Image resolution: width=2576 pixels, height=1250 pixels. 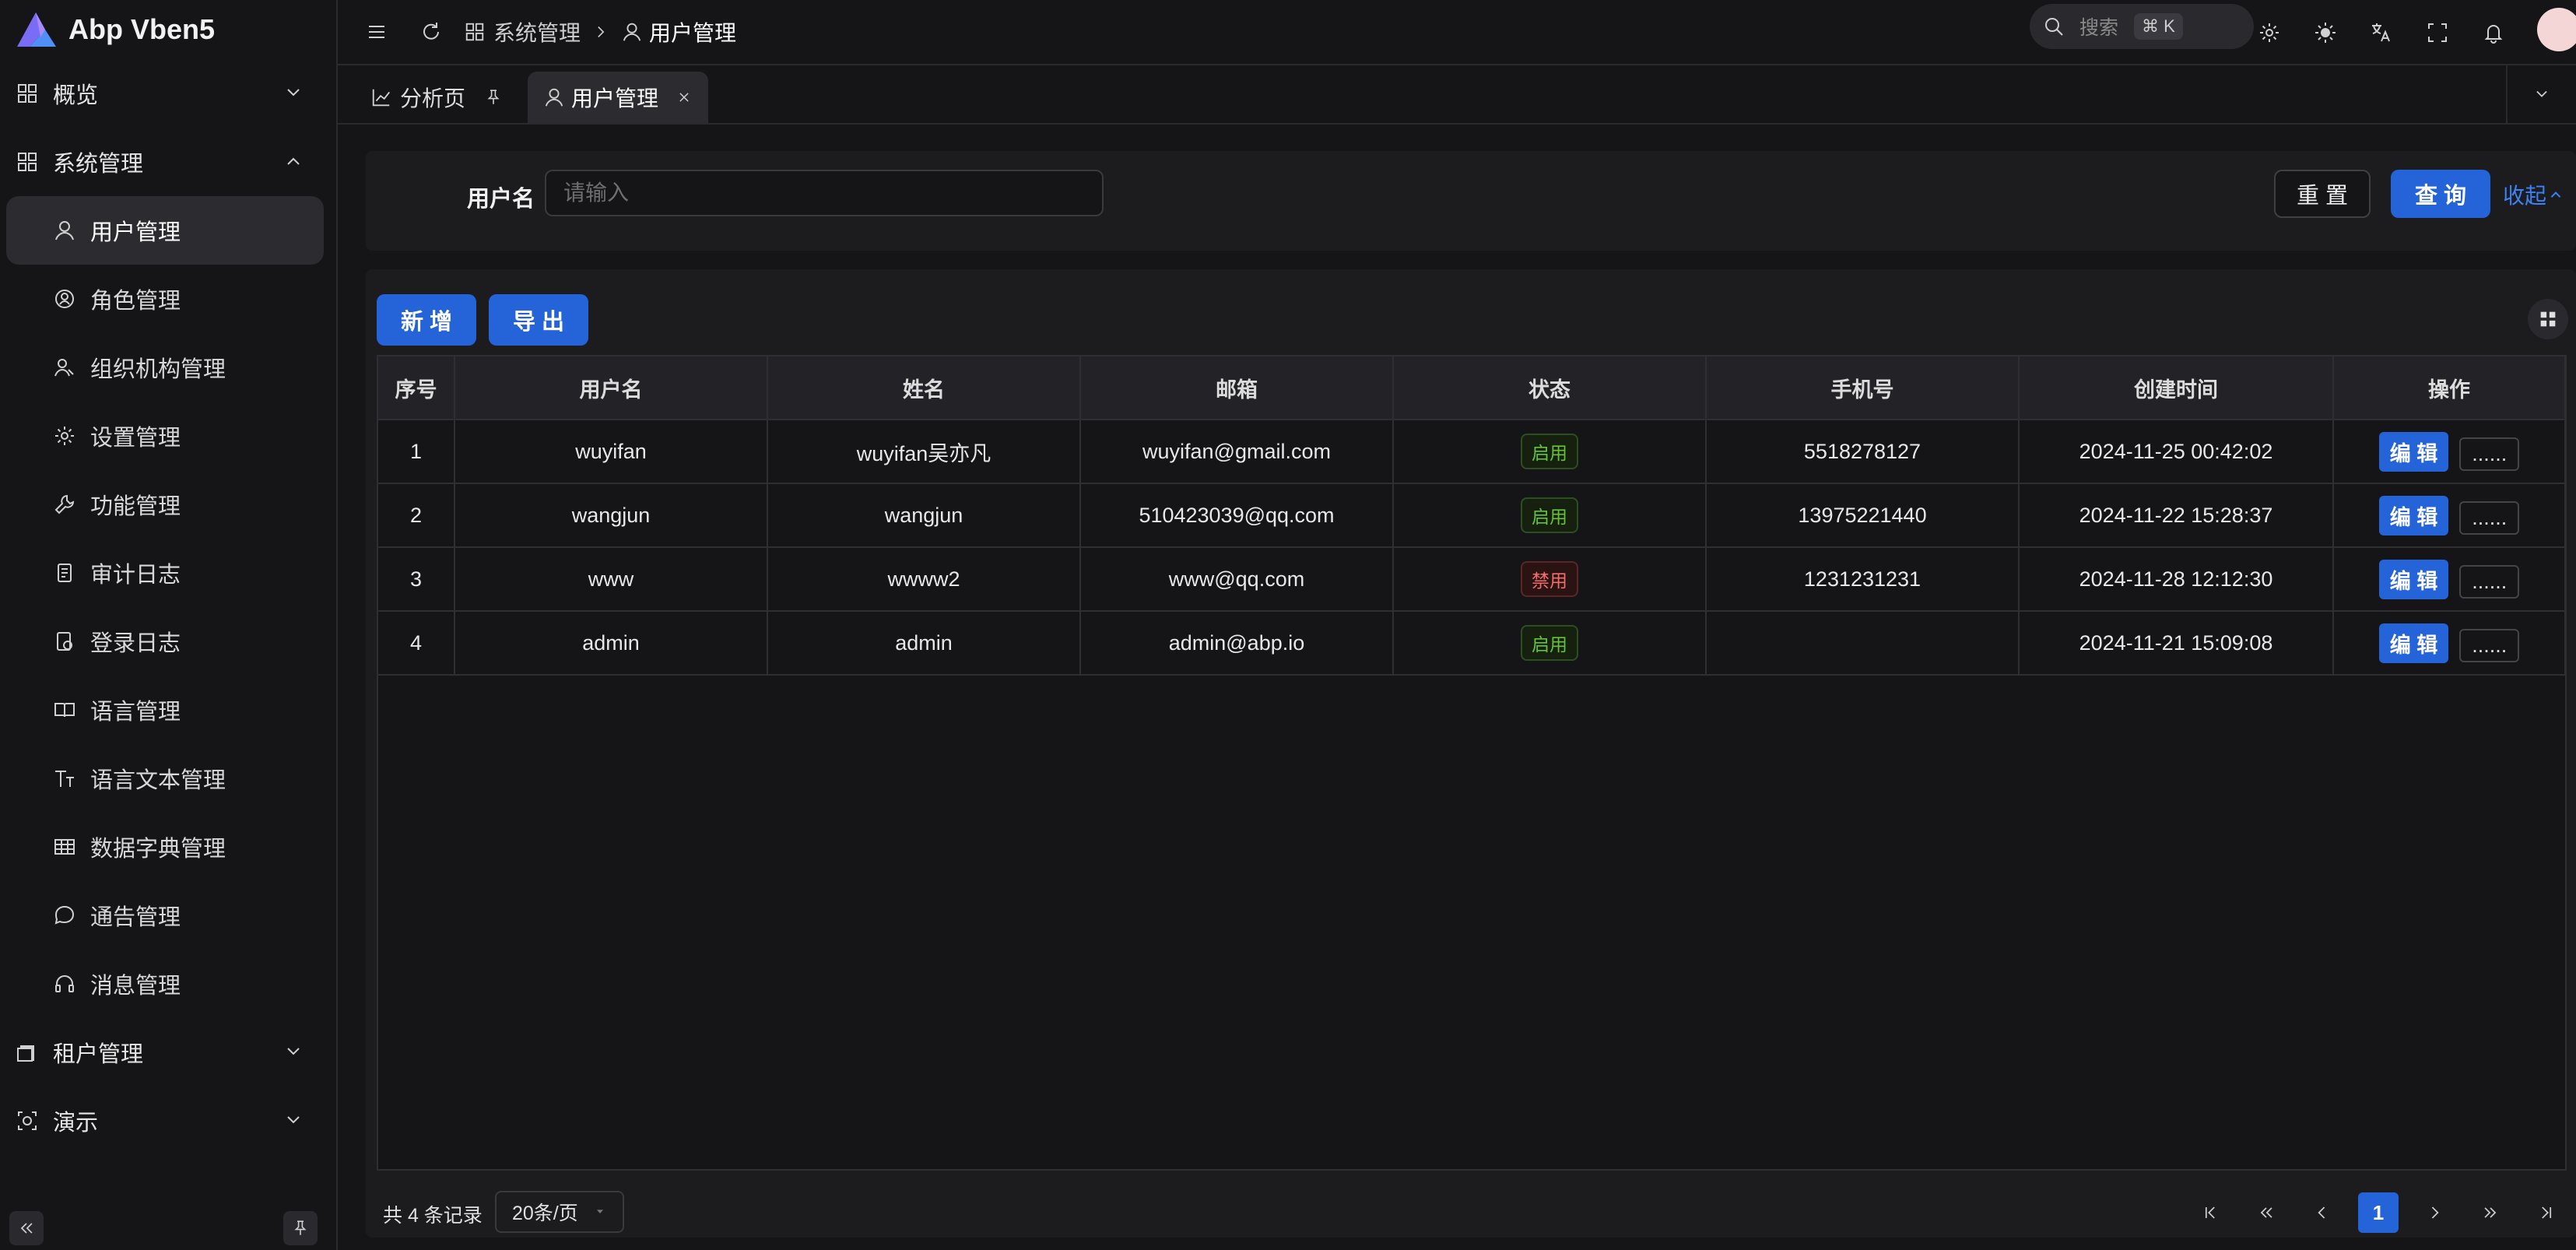 What do you see at coordinates (825, 193) in the screenshot?
I see `username-input` at bounding box center [825, 193].